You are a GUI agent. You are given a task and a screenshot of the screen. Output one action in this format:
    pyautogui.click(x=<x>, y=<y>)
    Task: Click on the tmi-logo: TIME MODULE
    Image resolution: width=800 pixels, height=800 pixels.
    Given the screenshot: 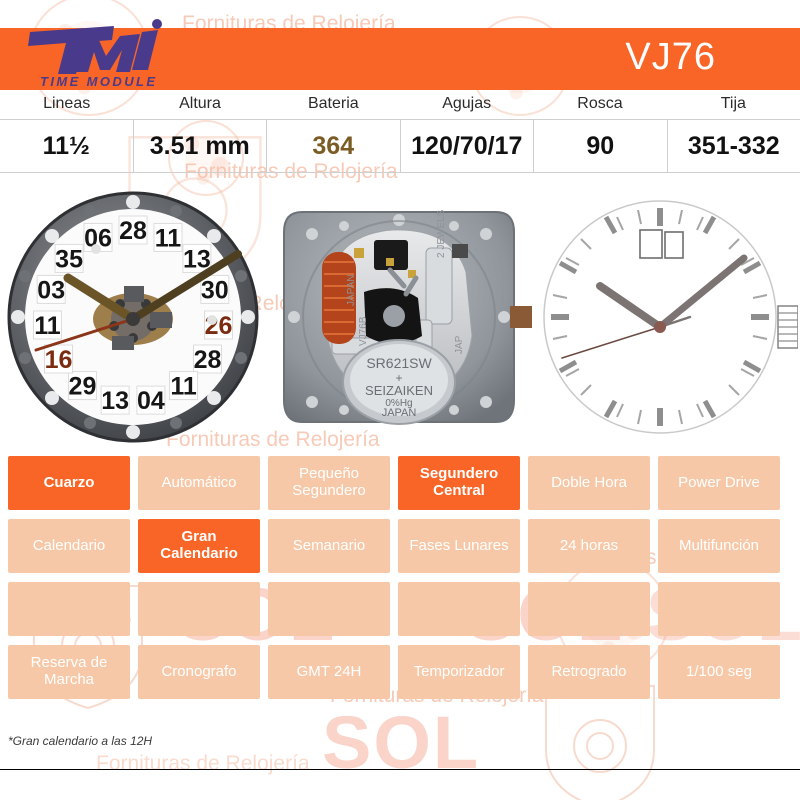 What is the action you would take?
    pyautogui.click(x=93, y=50)
    